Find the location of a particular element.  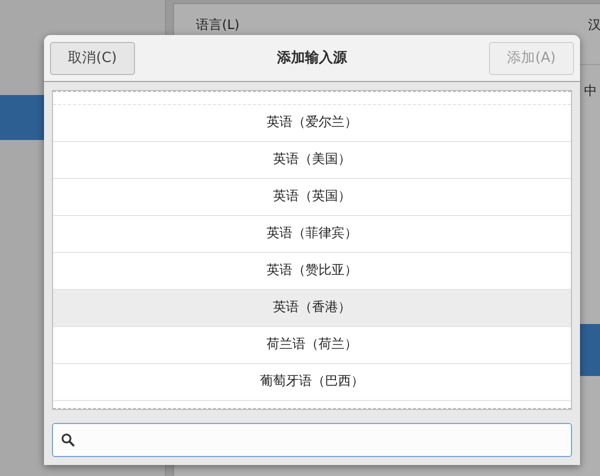

search-field is located at coordinates (312, 440).